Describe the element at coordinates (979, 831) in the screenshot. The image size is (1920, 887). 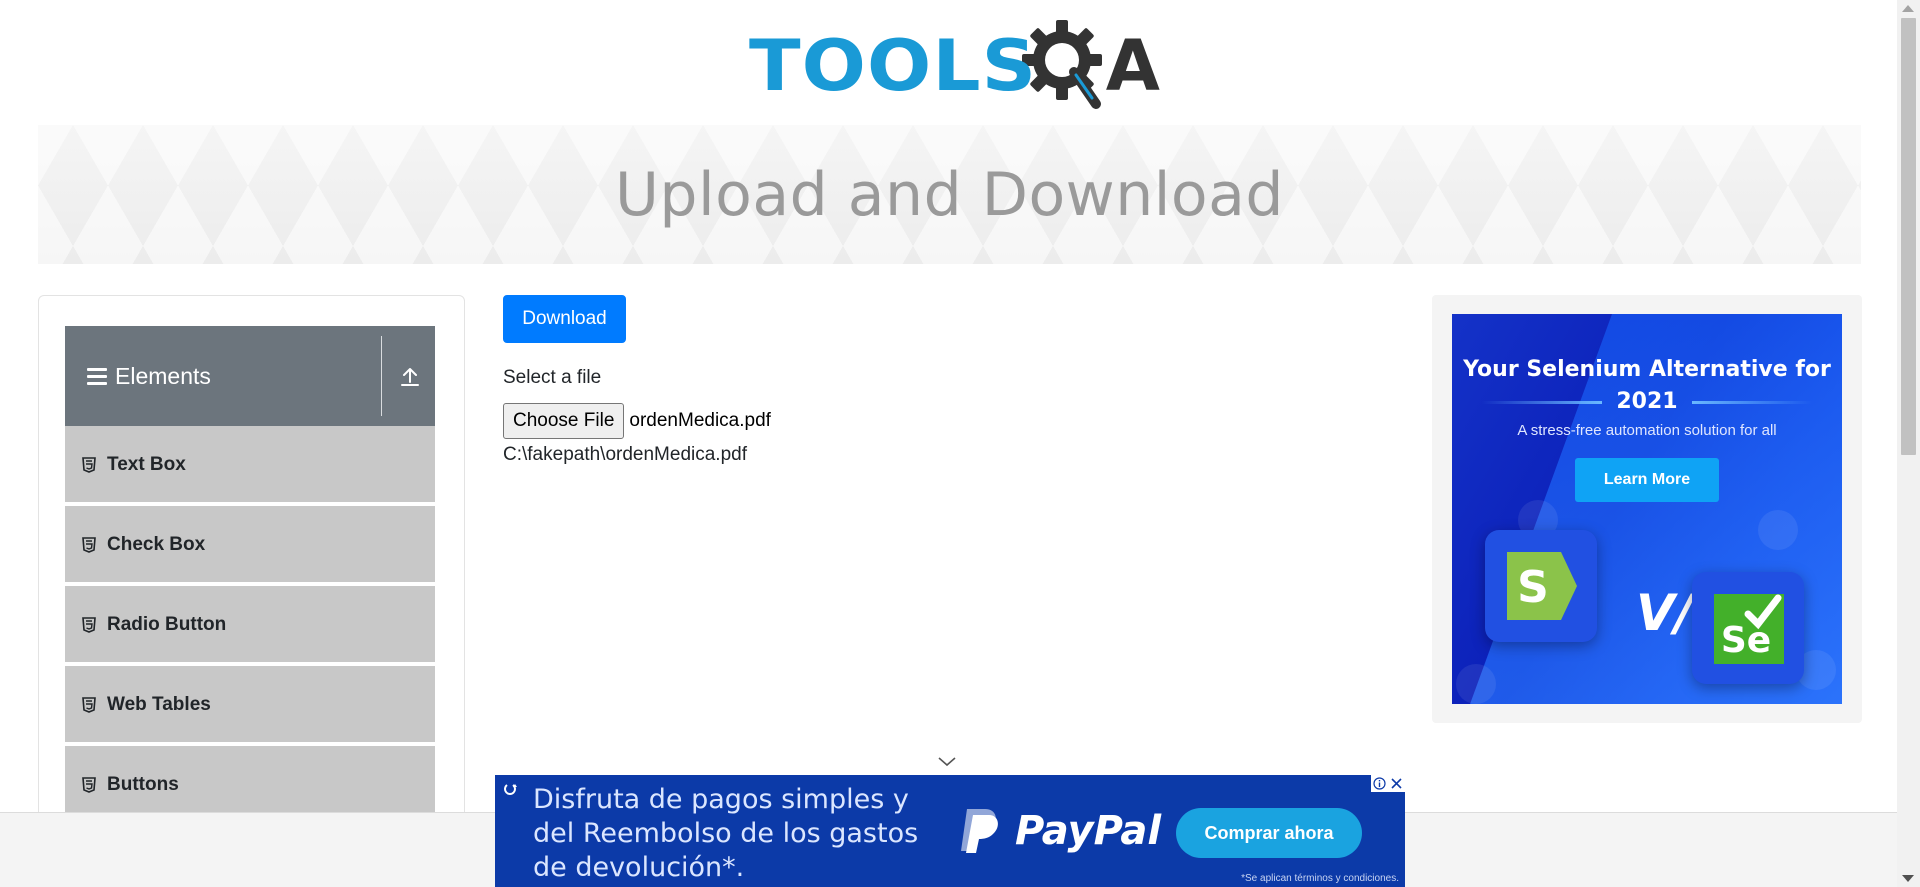
I see `paypal-p-icon` at that location.